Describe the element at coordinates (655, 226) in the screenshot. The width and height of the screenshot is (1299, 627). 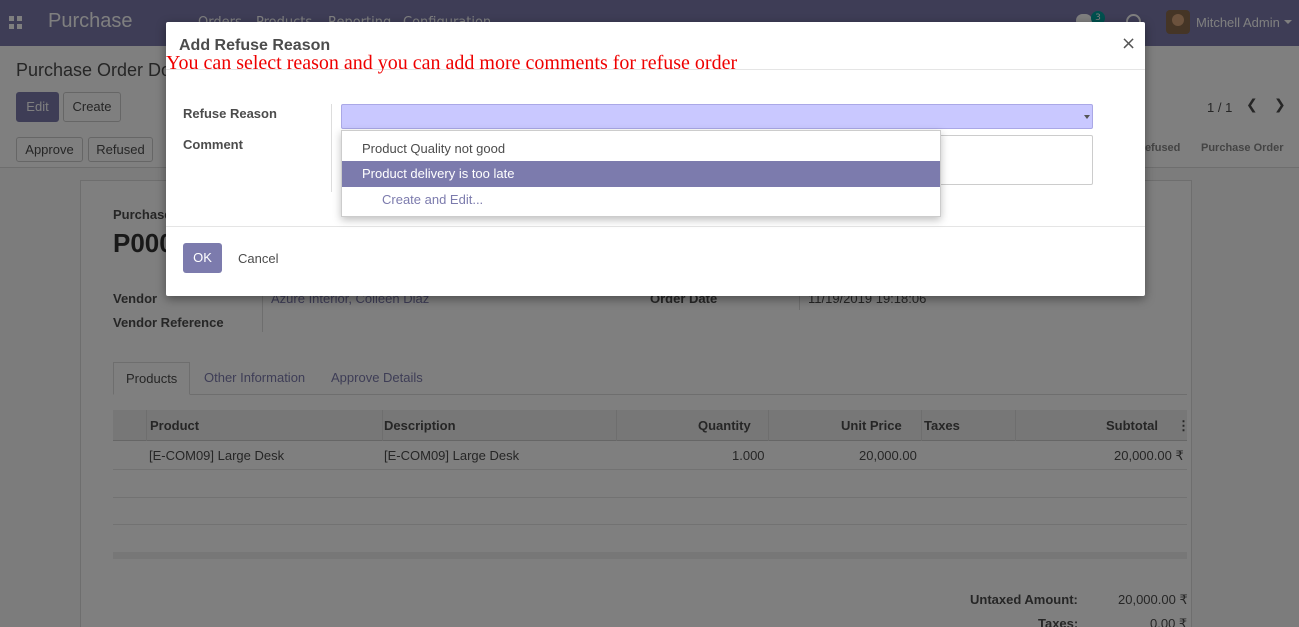
I see `dialog-footer-divider` at that location.